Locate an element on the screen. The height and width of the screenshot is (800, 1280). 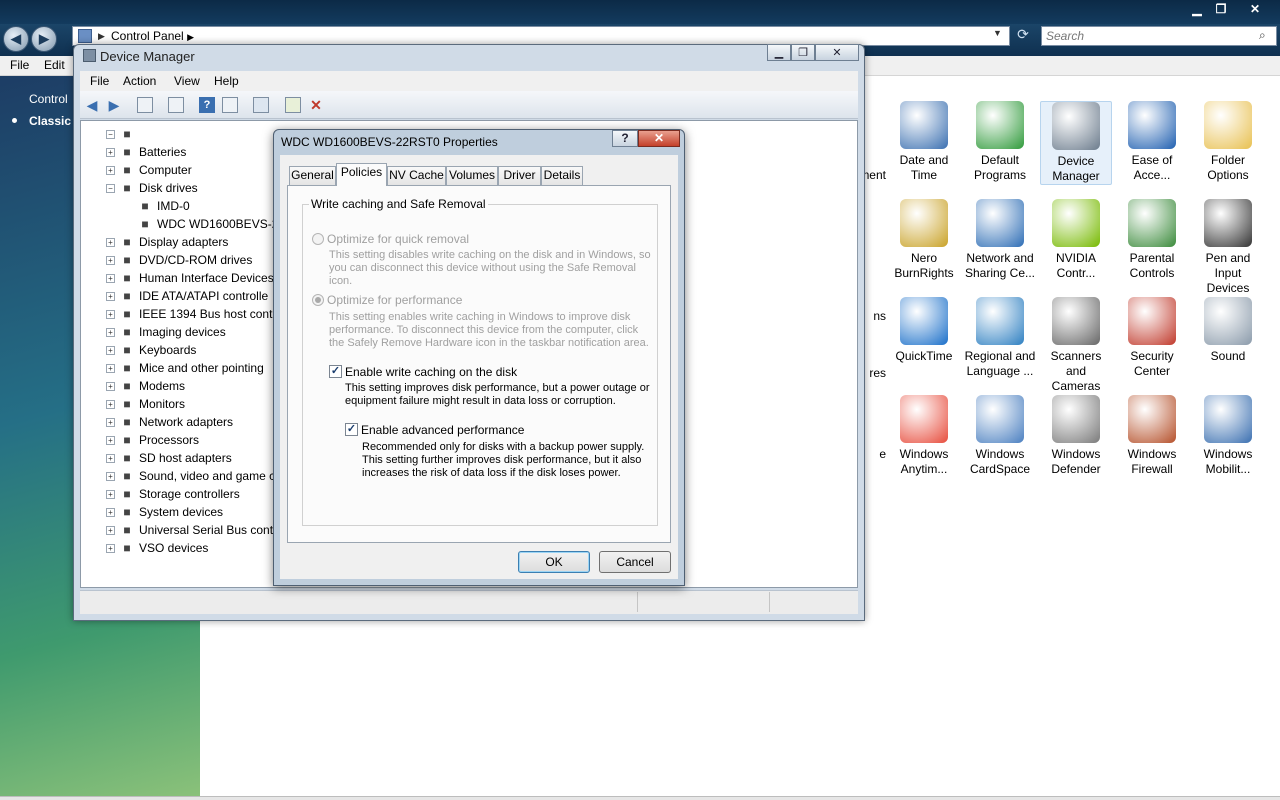
tree-node: + ■ System devices is located at coordinates (164, 512).